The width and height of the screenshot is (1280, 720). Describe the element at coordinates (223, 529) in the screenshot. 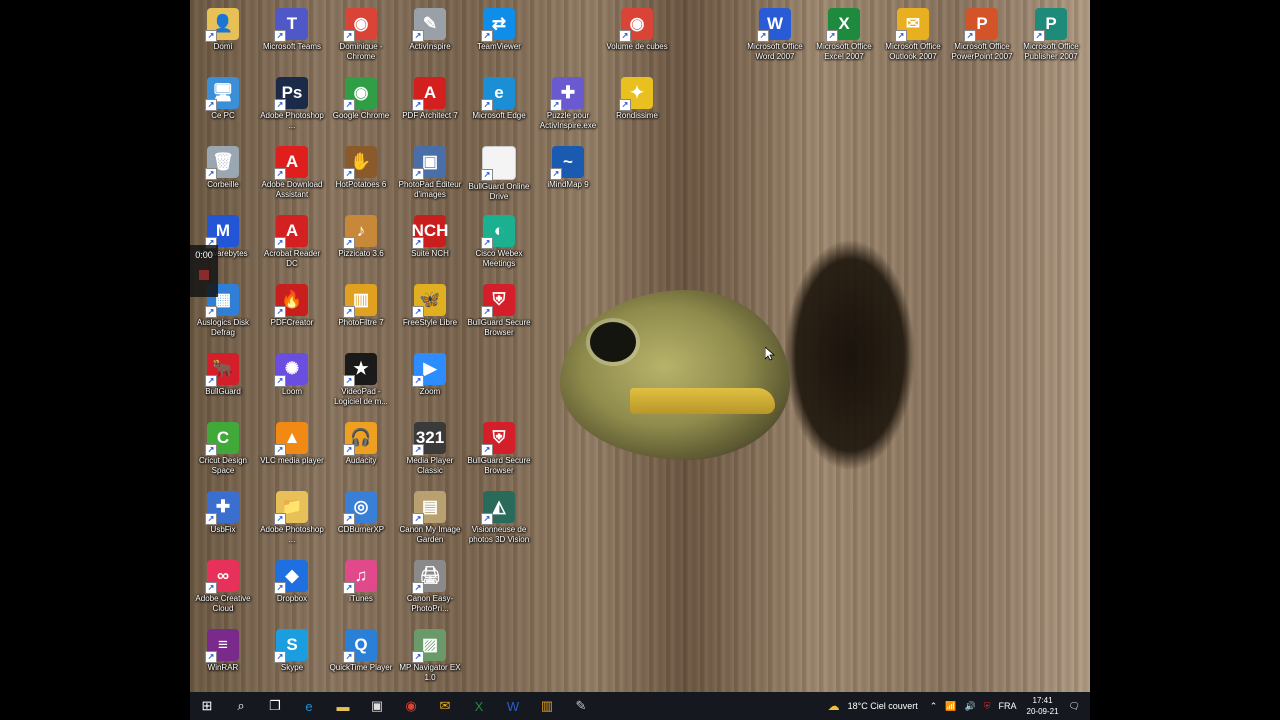

I see `desktop-icon-label: UsbFix` at that location.